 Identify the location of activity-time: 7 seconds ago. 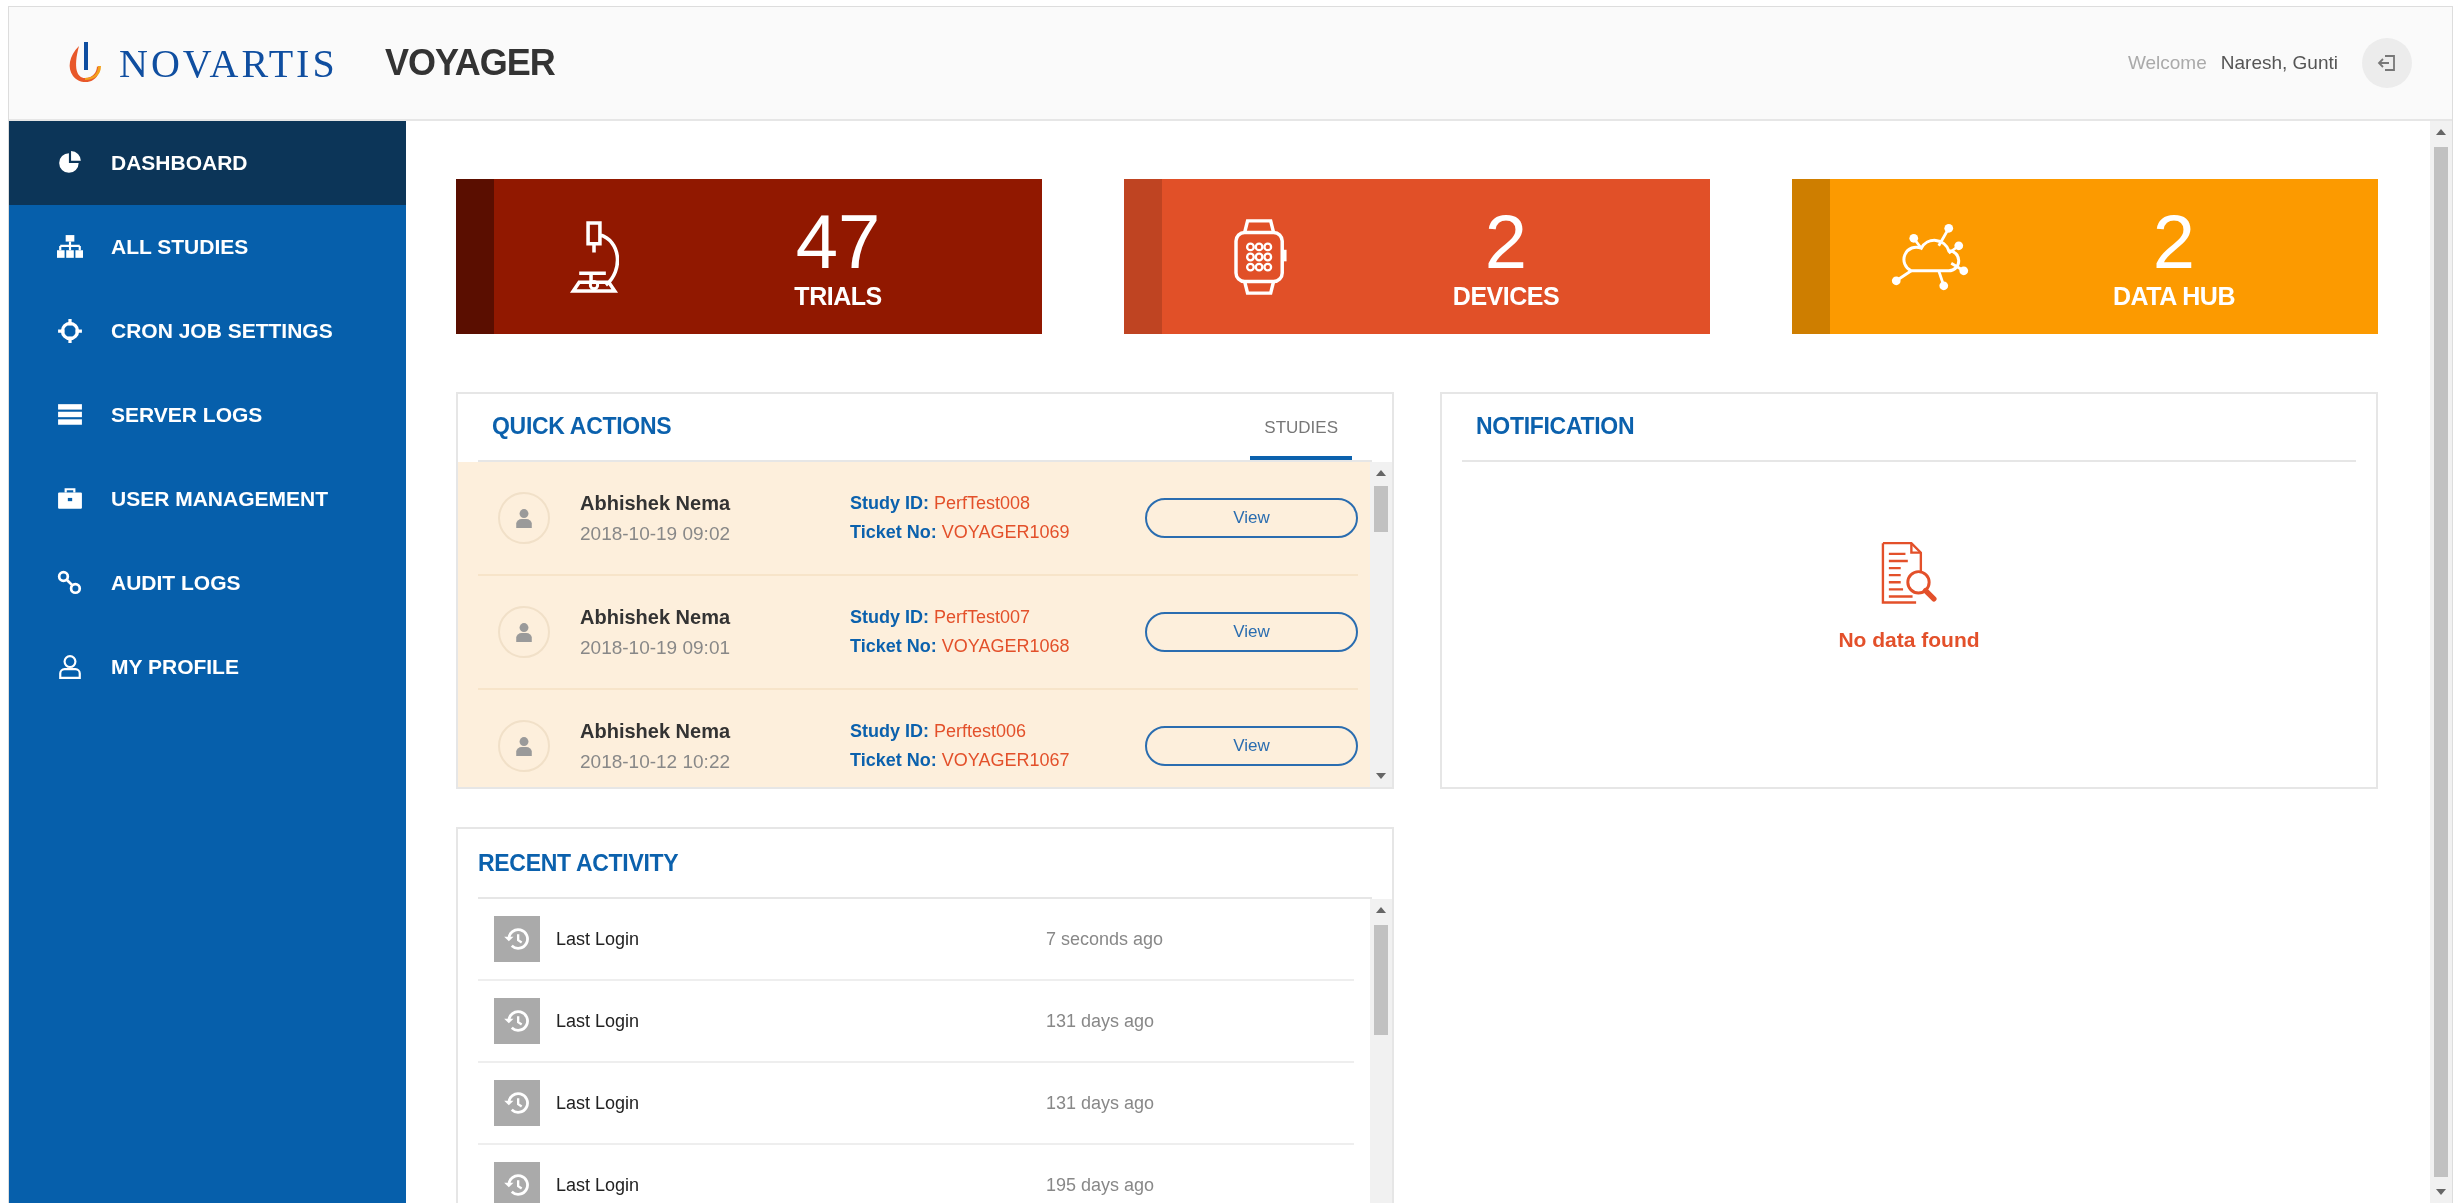
(1105, 939).